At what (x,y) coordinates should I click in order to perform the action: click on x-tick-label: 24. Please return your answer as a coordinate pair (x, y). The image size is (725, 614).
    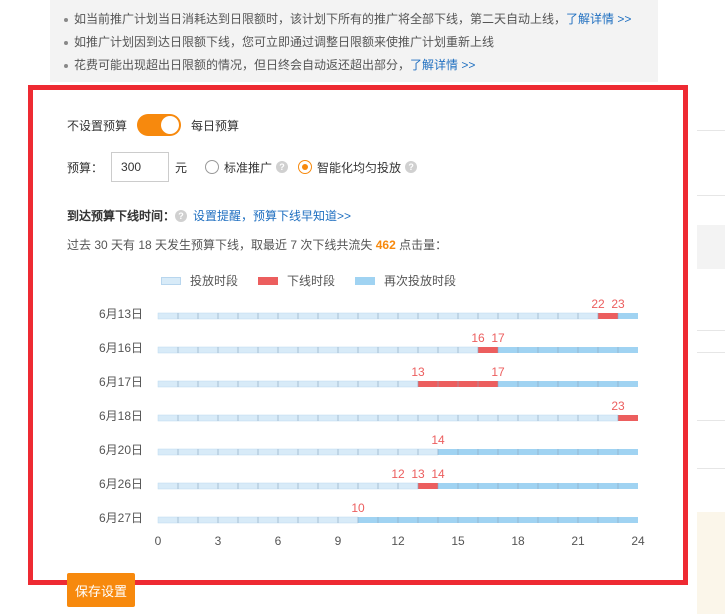
    Looking at the image, I should click on (638, 541).